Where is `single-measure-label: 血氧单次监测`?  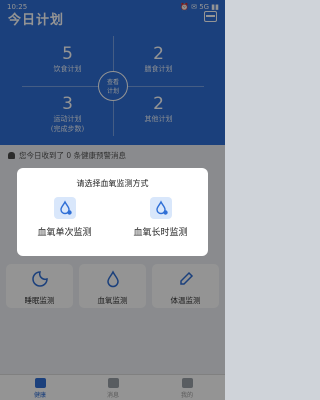 single-measure-label: 血氧单次监测 is located at coordinates (64, 233).